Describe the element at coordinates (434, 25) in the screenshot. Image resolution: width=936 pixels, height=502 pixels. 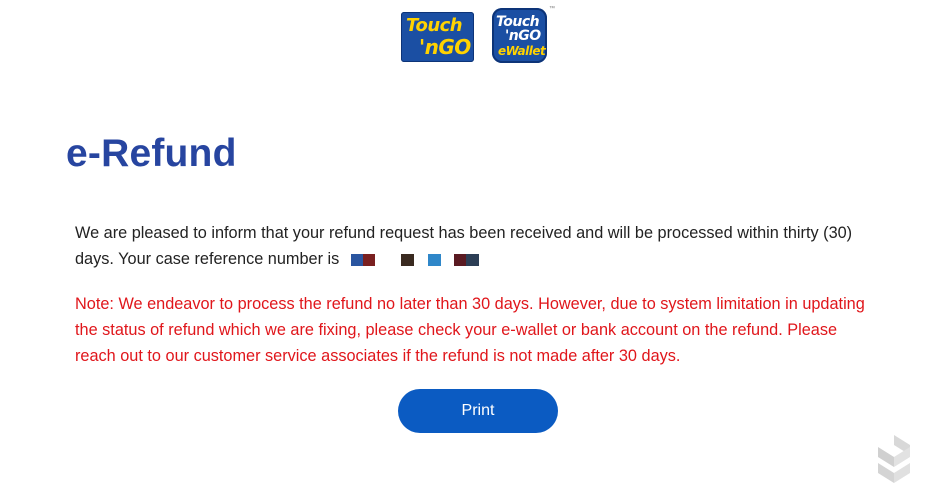
I see `tng-logo-line1: Touch` at that location.